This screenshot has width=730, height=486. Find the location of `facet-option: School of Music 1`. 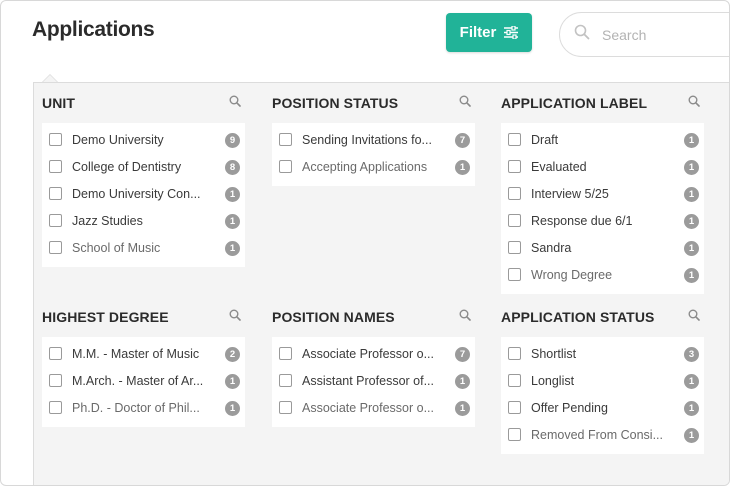

facet-option: School of Music 1 is located at coordinates (143, 247).